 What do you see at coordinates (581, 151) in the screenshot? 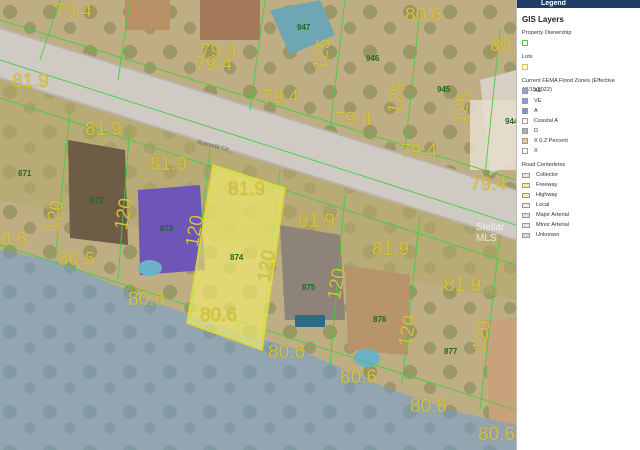
I see `flood-zone-row: X` at bounding box center [581, 151].